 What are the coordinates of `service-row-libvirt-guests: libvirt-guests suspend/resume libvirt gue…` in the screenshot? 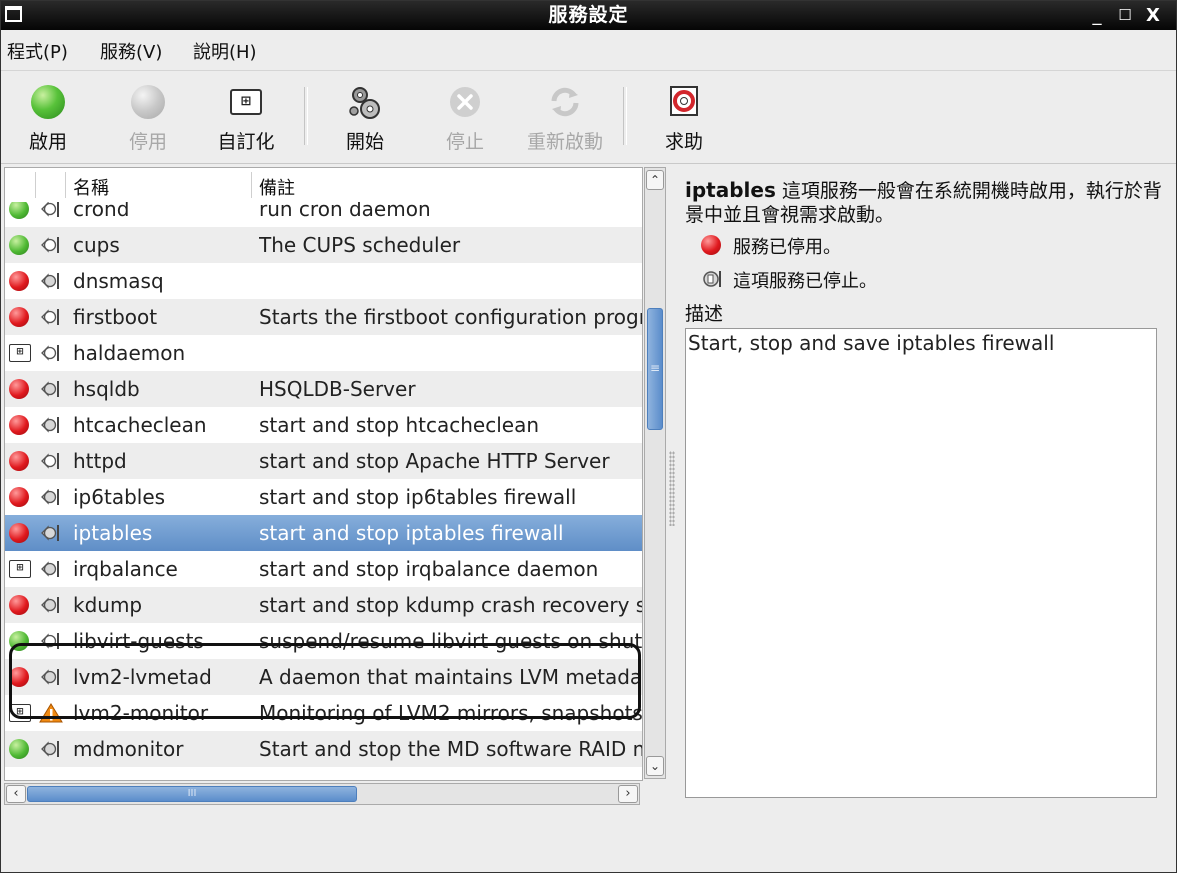 It's located at (323, 641).